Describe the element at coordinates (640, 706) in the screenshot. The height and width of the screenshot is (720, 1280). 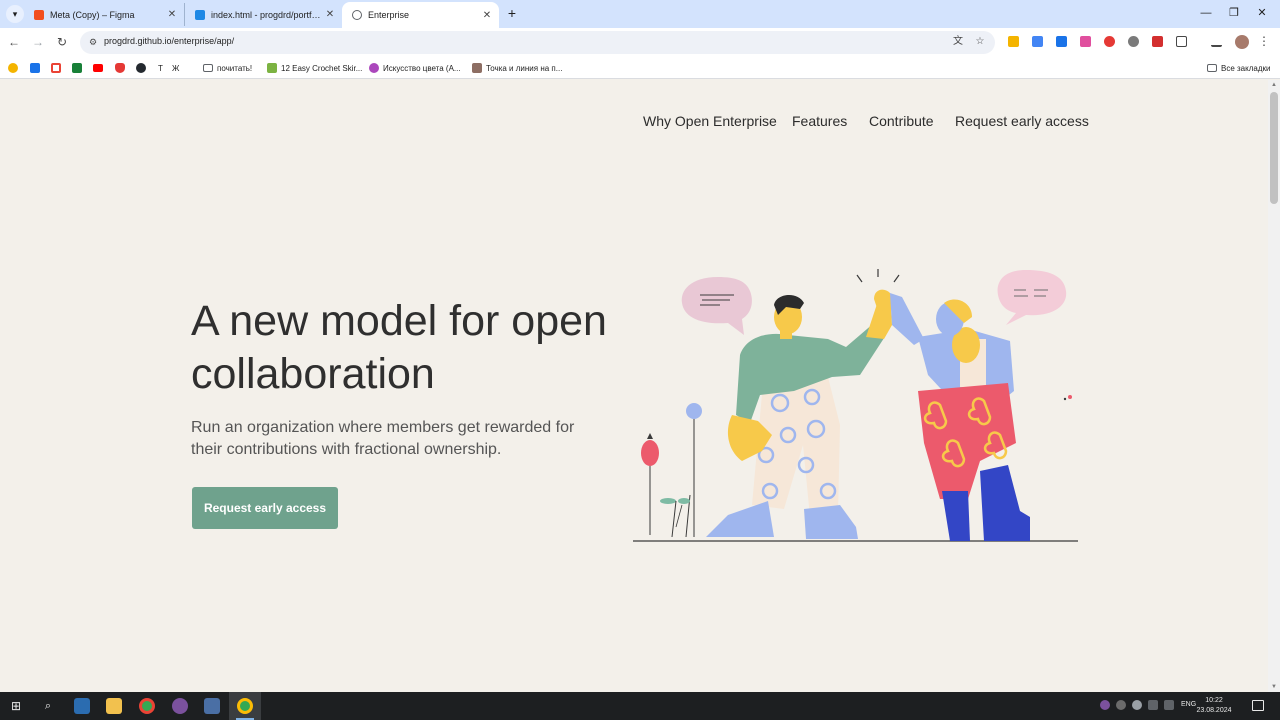
I see `windows-taskbar: ⊞ ⌕ ENG 10:22 23.08.2024` at that location.